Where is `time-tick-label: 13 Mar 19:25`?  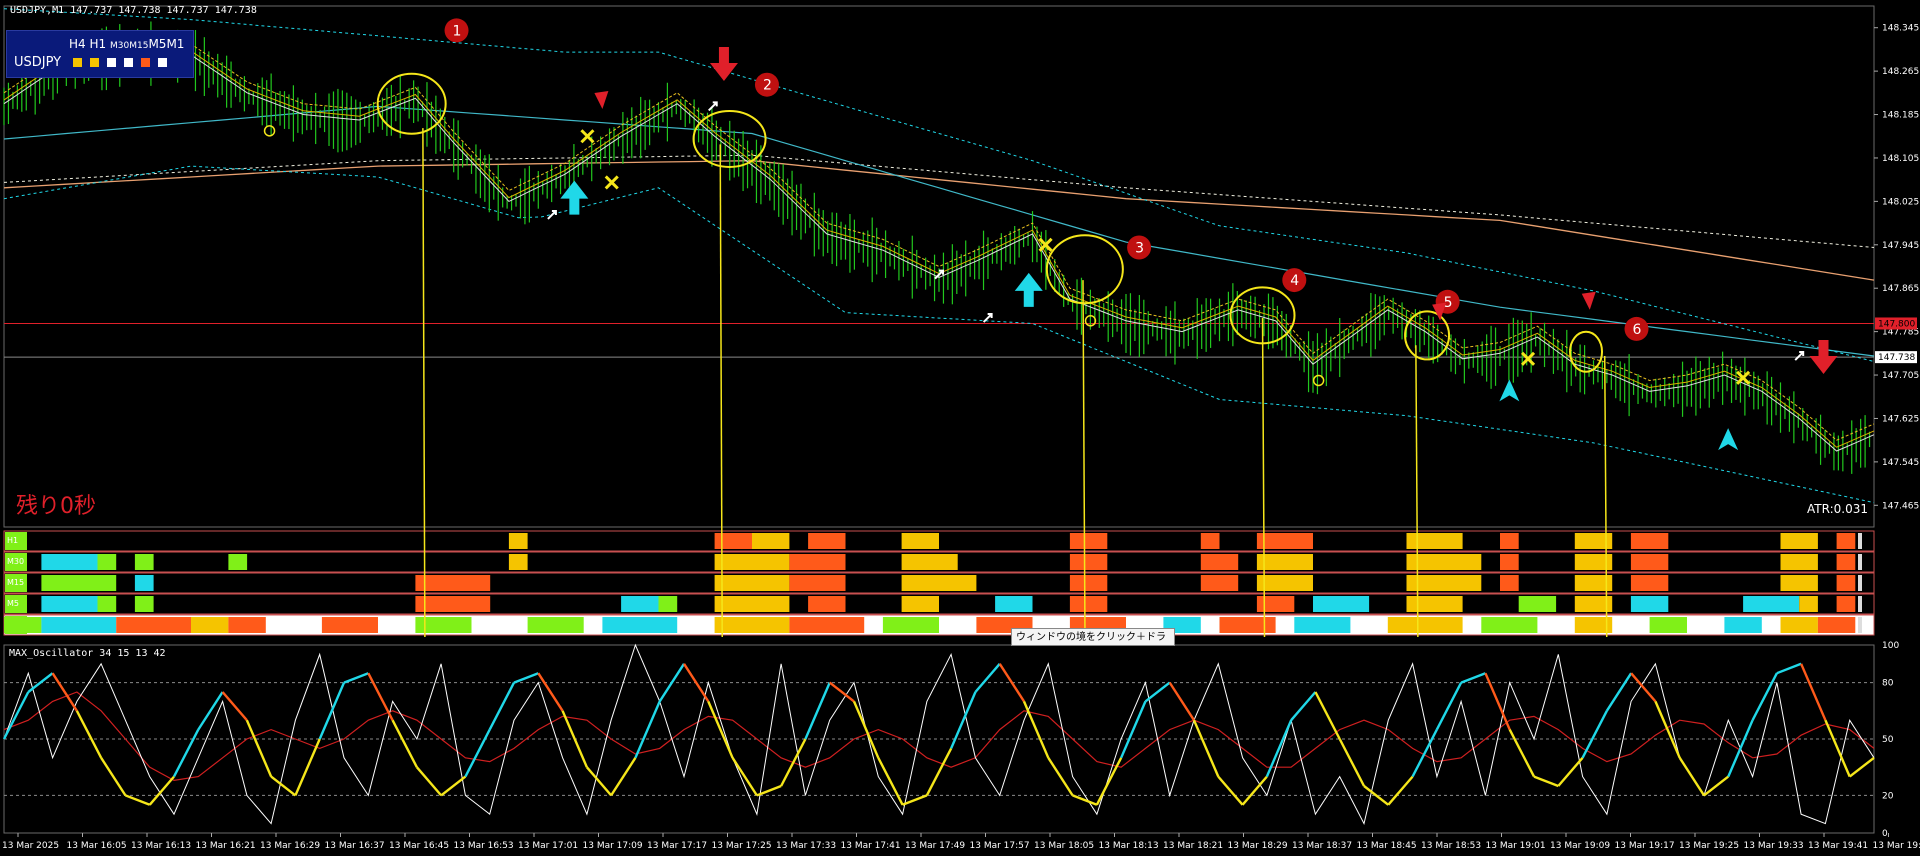
time-tick-label: 13 Mar 19:25 is located at coordinates (1709, 846).